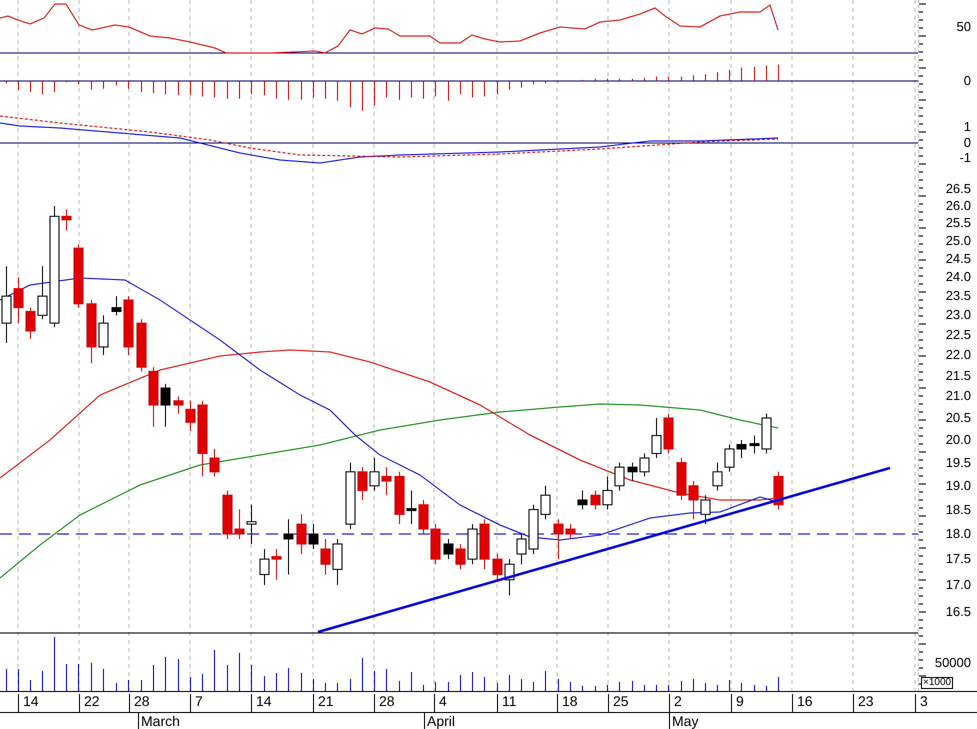 This screenshot has height=729, width=977. I want to click on price-axis-label: 17.5, so click(958, 559).